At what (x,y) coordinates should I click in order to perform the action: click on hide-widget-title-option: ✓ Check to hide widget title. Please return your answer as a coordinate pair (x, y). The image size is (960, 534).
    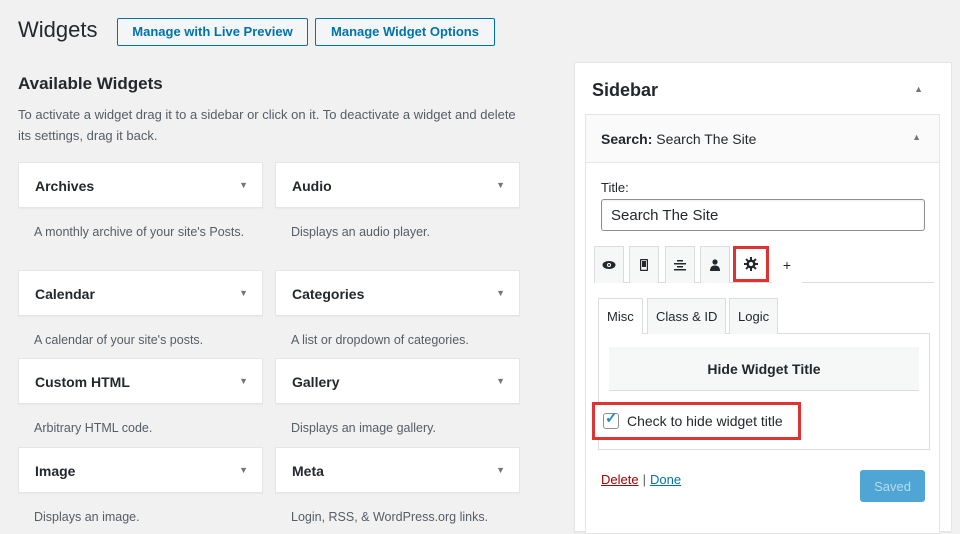
    Looking at the image, I should click on (696, 421).